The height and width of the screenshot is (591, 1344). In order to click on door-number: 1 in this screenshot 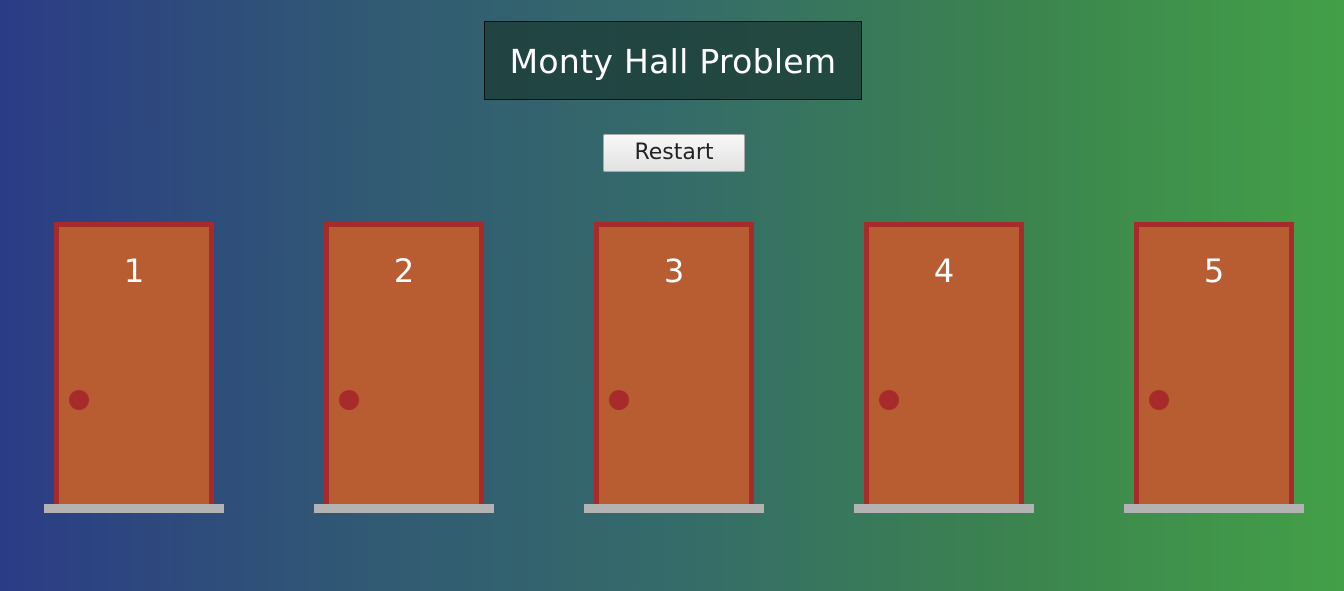, I will do `click(134, 271)`.